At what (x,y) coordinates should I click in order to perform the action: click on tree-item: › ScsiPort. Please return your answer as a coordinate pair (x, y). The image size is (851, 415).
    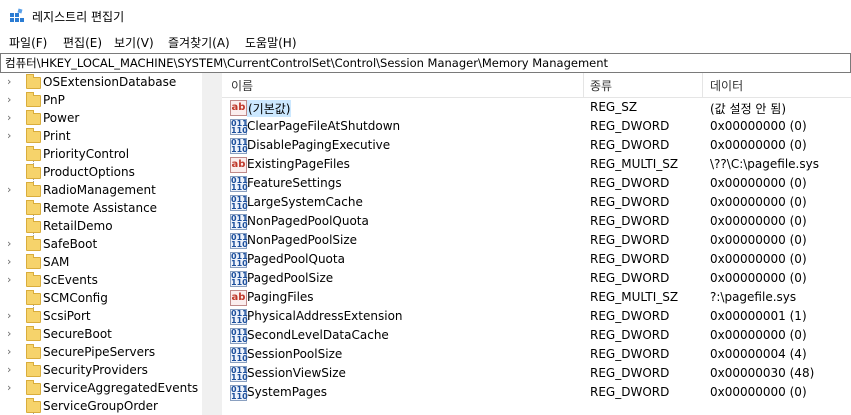
    Looking at the image, I should click on (101, 317).